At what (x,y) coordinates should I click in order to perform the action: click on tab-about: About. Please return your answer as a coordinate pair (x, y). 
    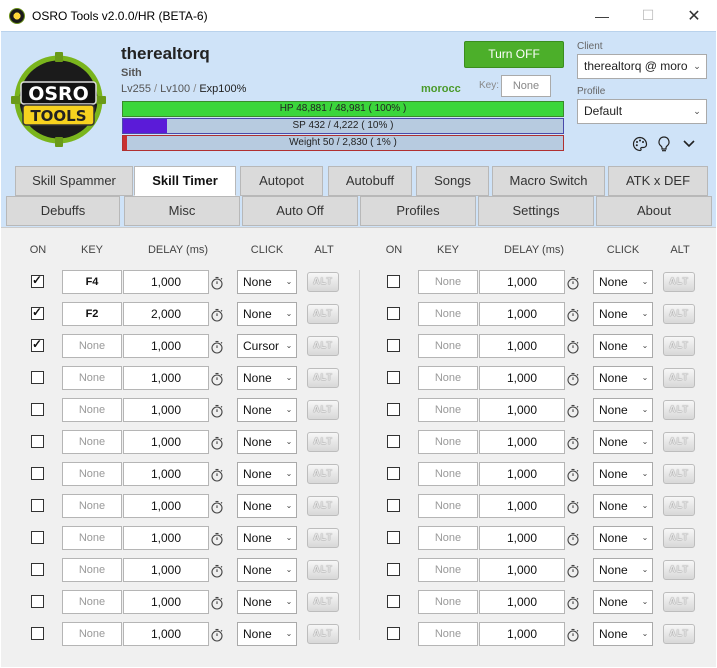
    Looking at the image, I should click on (654, 211).